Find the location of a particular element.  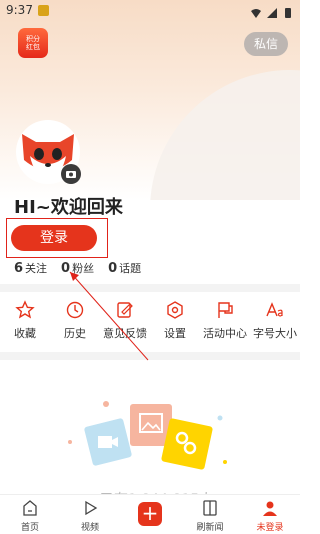

stats-row: 6 关注 0 粉丝 0 话题 is located at coordinates (77, 268).